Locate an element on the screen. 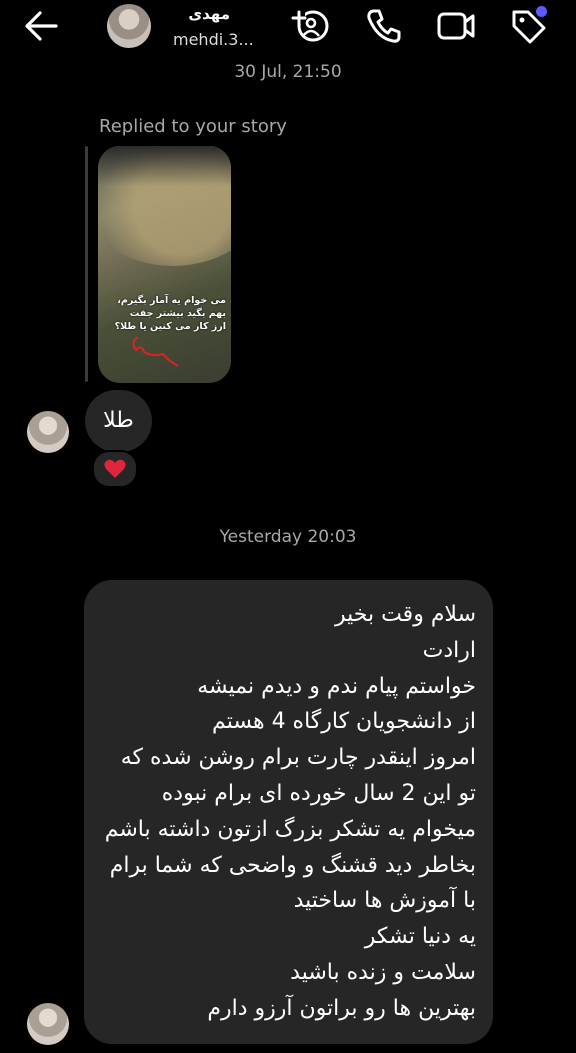 This screenshot has height=1053, width=576. message-line: از دانشجویان کارگاه 4 هستم is located at coordinates (344, 722).